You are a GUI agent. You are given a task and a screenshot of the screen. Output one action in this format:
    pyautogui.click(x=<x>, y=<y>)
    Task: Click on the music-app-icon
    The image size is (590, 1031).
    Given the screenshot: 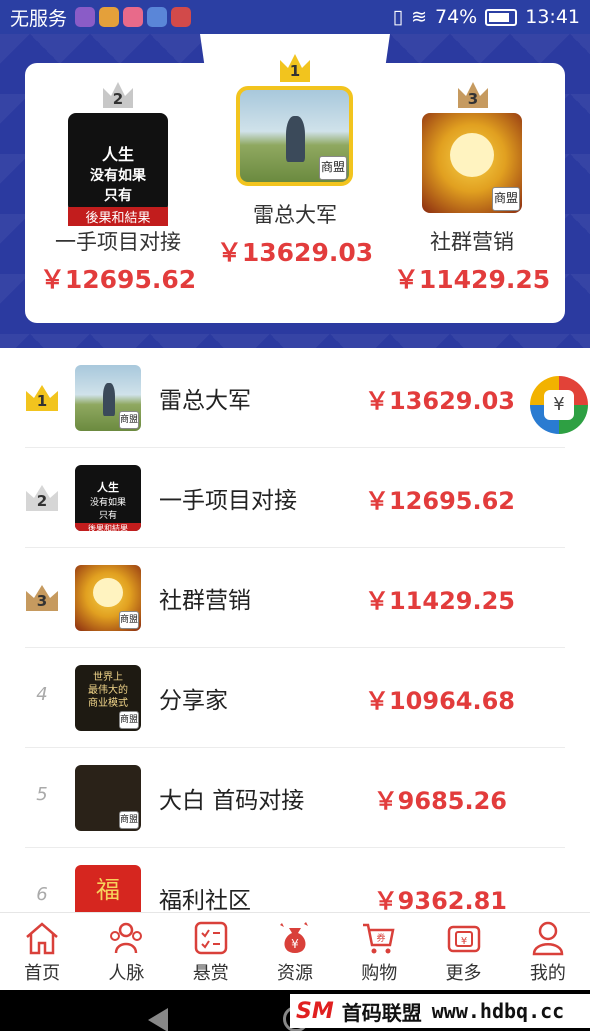 What is the action you would take?
    pyautogui.click(x=157, y=17)
    